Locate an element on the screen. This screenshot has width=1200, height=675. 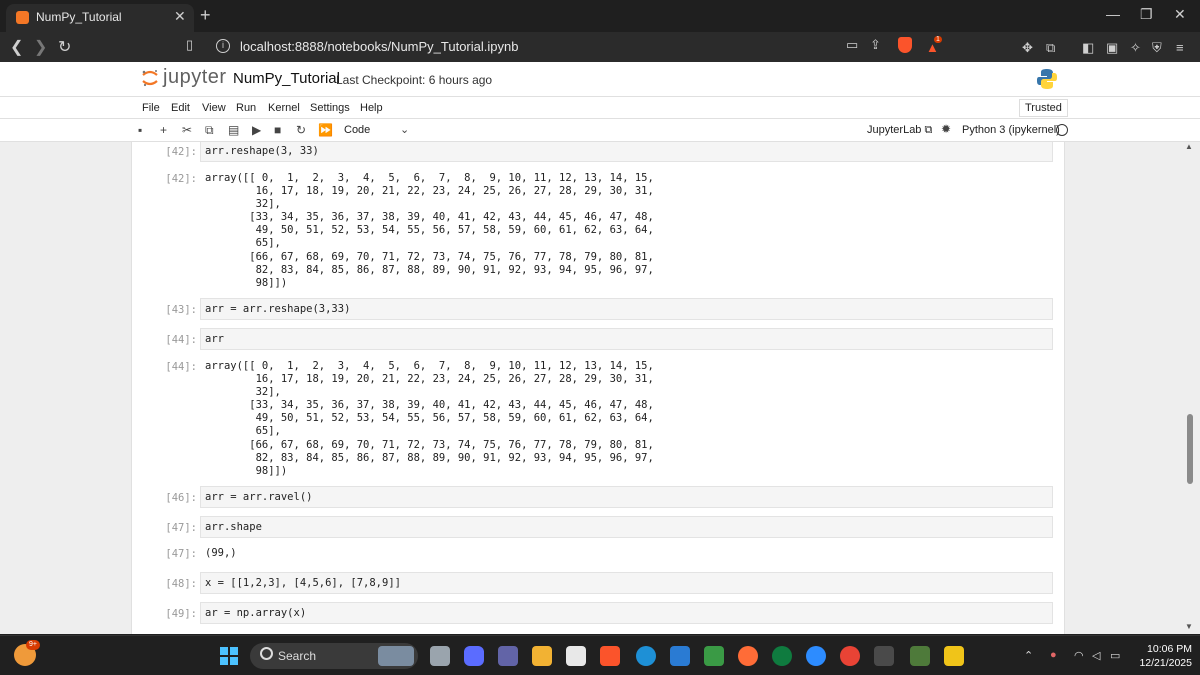
terminal-icon is located at coordinates (884, 656).